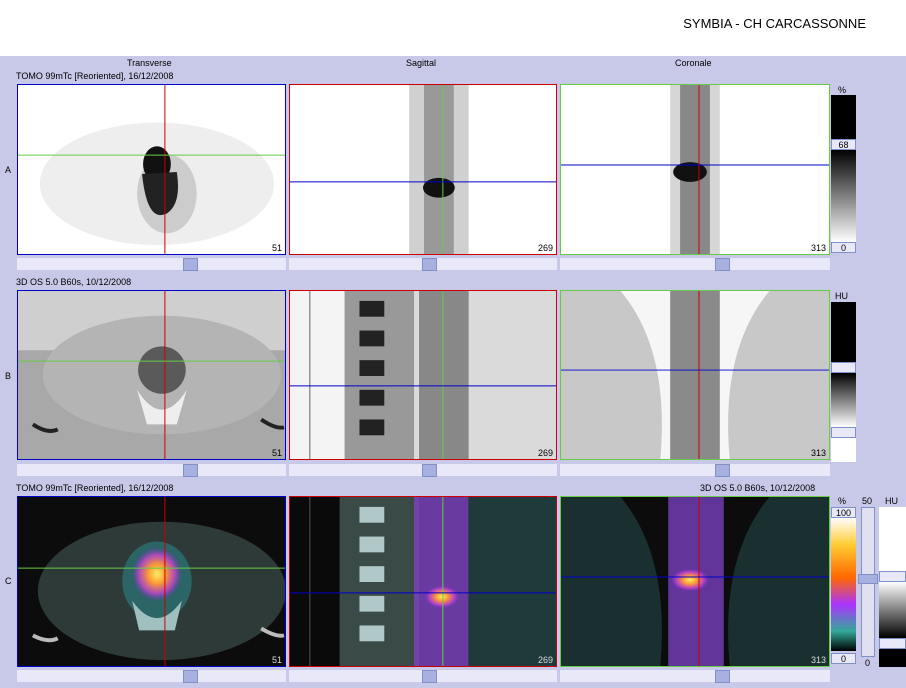 This screenshot has width=906, height=688. Describe the element at coordinates (843, 450) in the screenshot. I see `colorbar-b-bottom` at that location.